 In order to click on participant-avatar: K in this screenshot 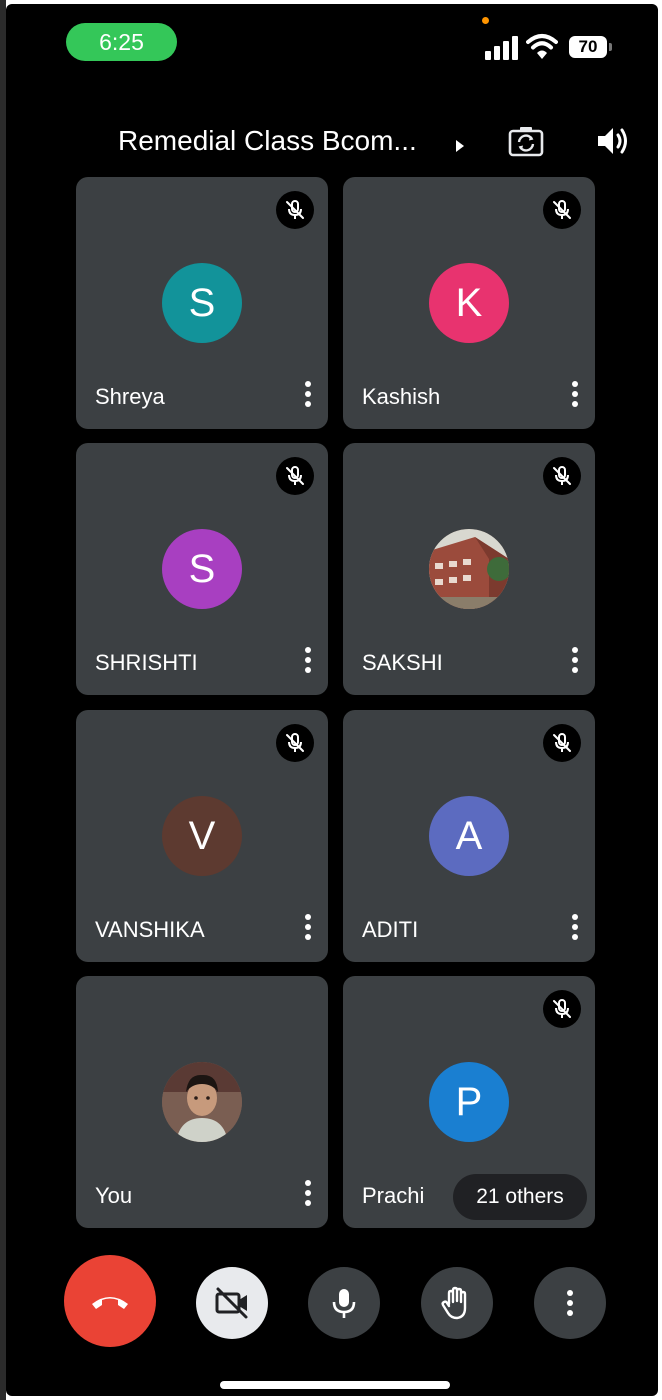, I will do `click(469, 303)`.